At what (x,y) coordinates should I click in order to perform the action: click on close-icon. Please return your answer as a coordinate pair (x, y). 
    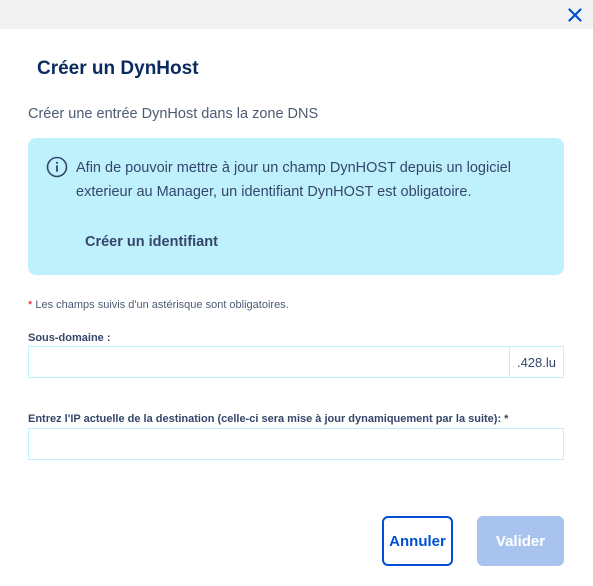
    Looking at the image, I should click on (575, 15).